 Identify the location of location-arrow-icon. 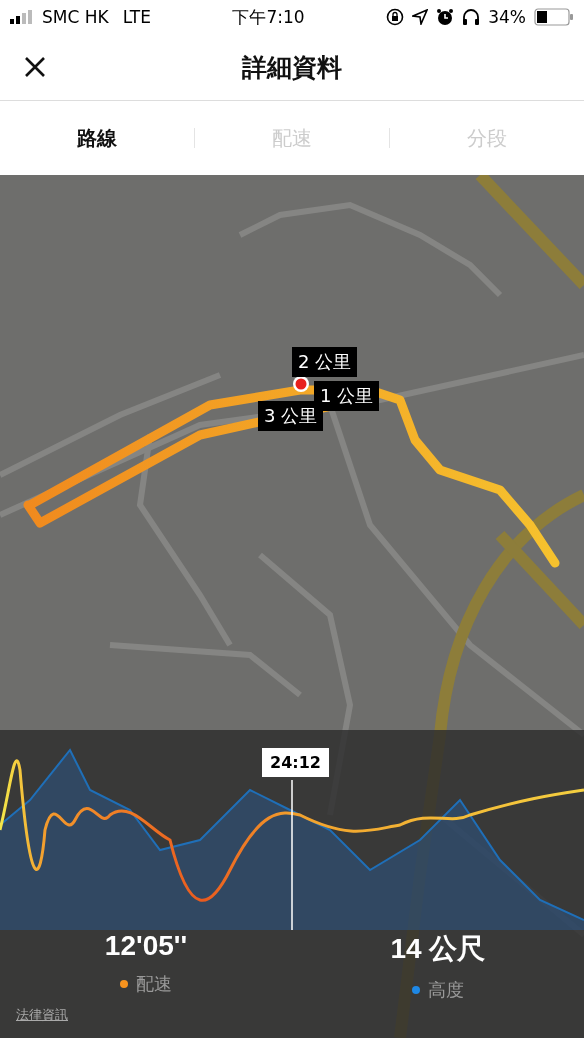
(420, 17).